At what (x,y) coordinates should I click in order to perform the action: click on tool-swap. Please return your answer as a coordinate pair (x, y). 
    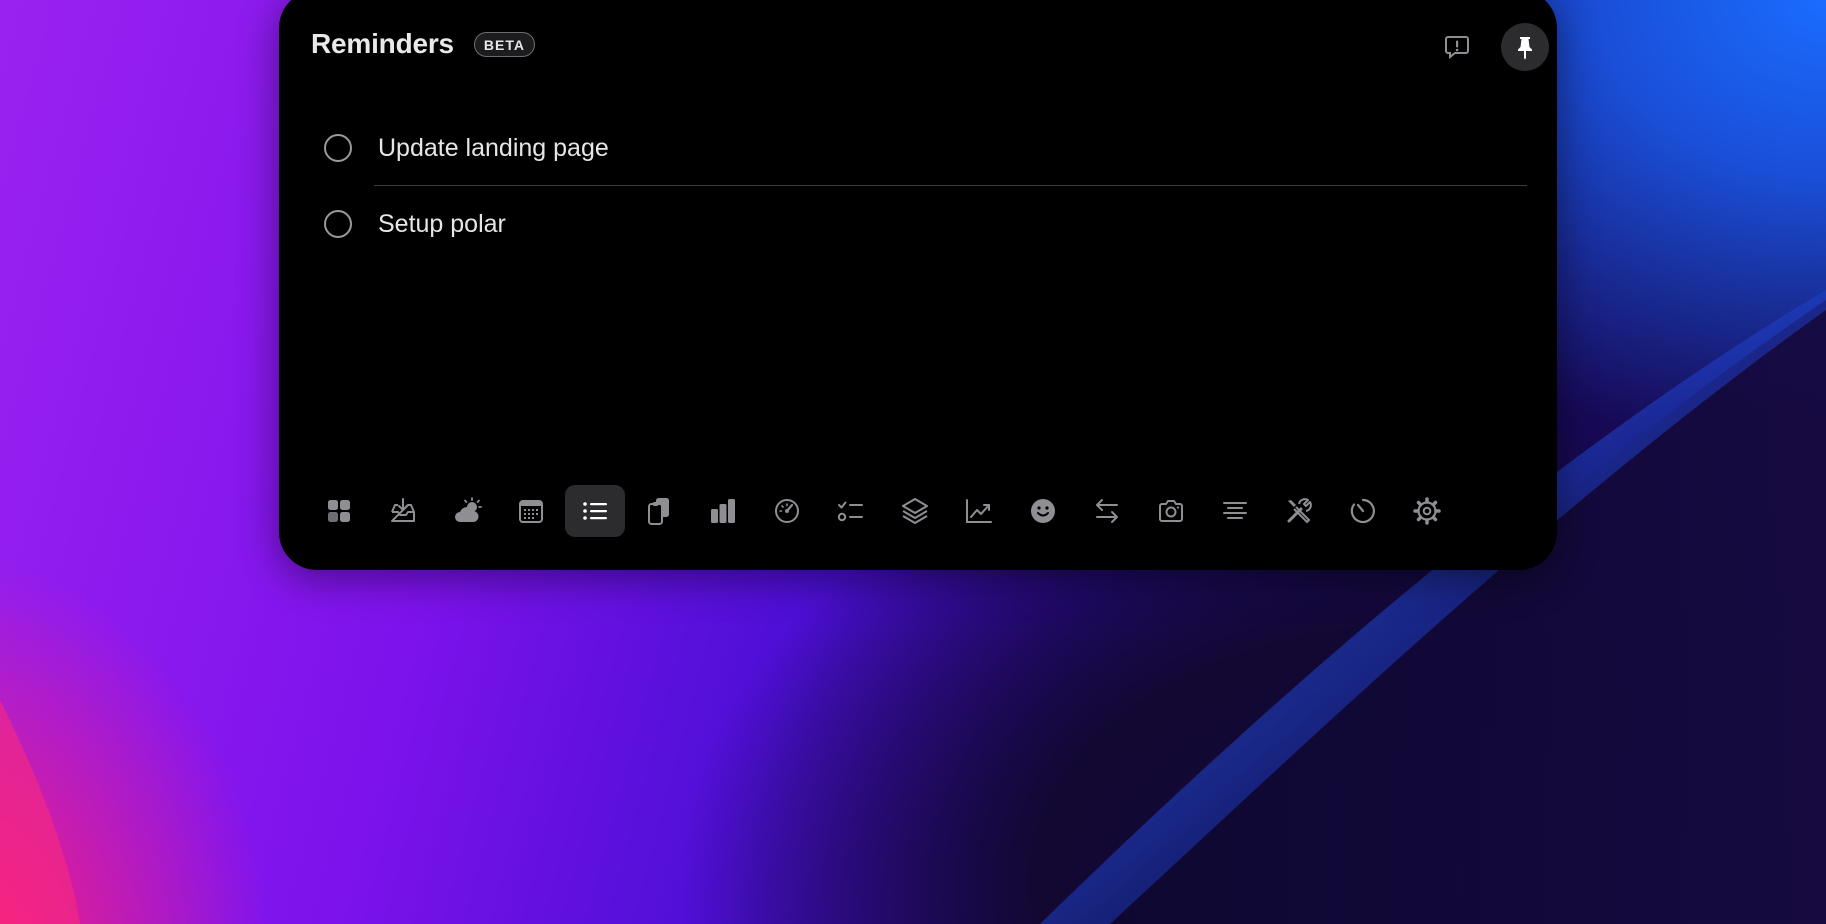
    Looking at the image, I should click on (1107, 511).